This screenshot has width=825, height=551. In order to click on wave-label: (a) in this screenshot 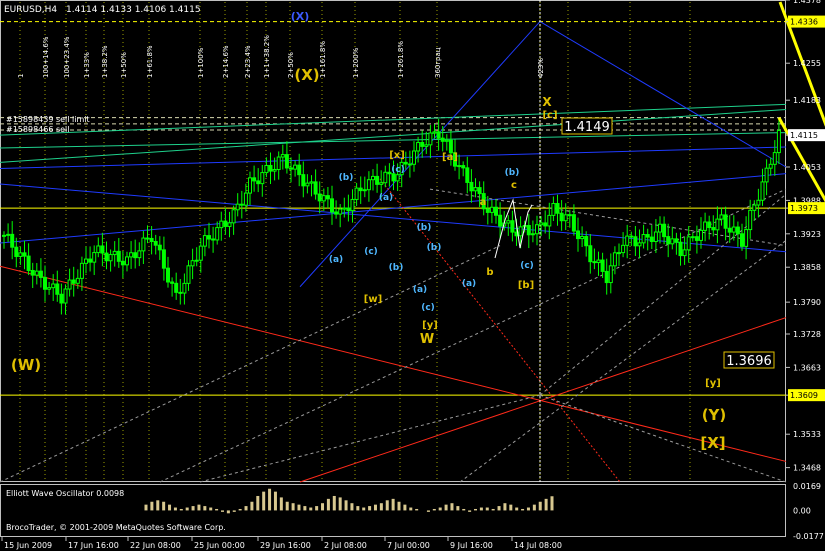, I will do `click(386, 198)`.